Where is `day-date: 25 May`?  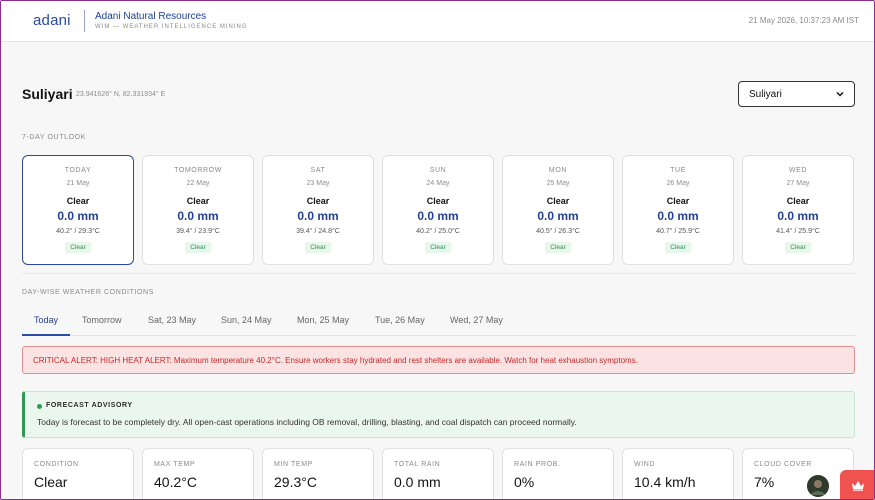 day-date: 25 May is located at coordinates (558, 183).